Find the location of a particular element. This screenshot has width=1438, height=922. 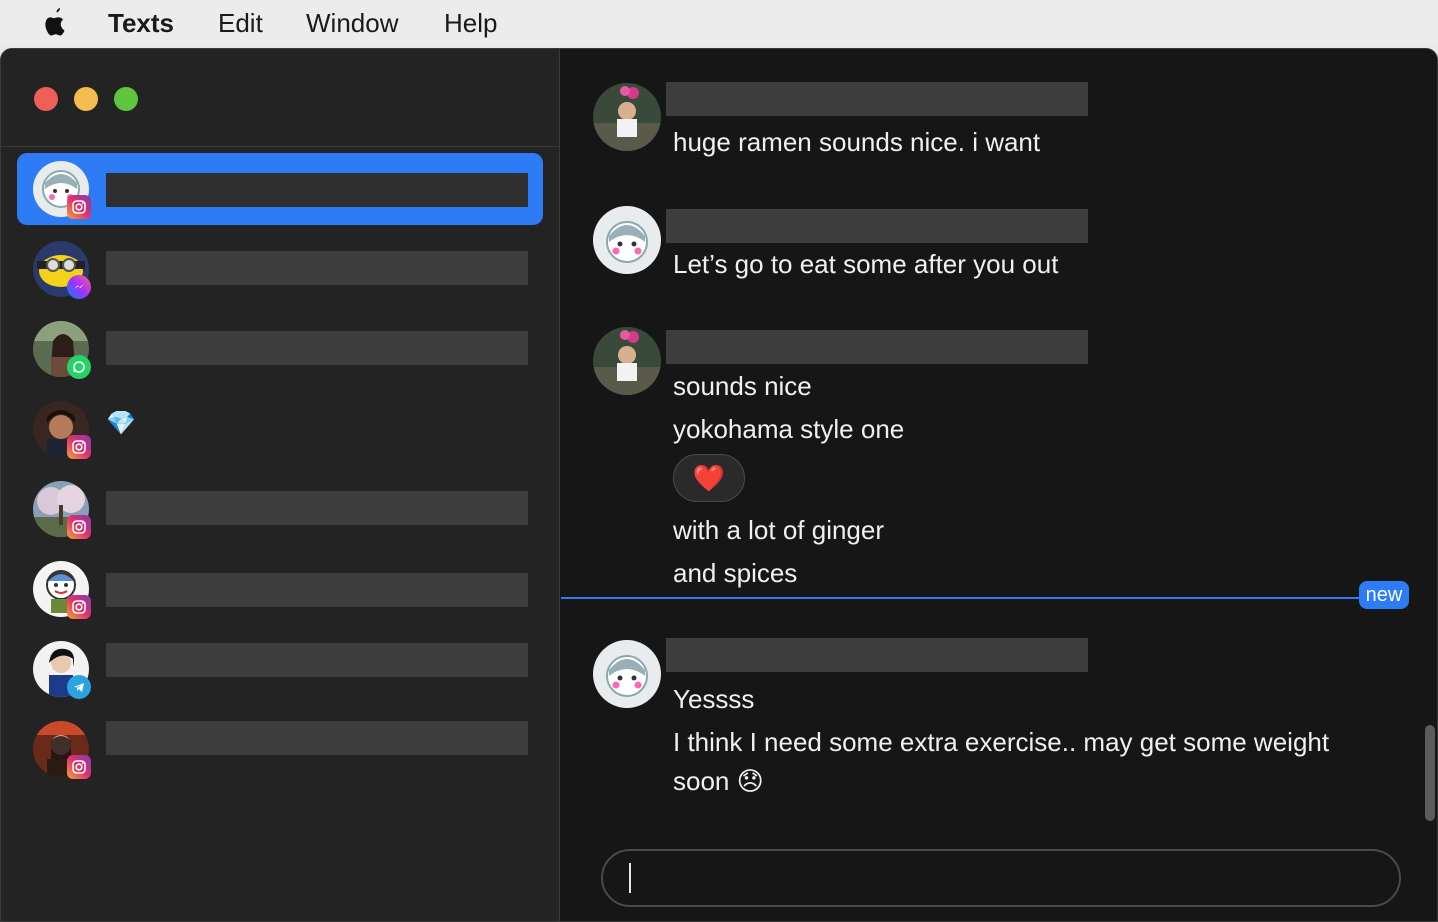

chat-list-item: 💎 is located at coordinates (280, 429).